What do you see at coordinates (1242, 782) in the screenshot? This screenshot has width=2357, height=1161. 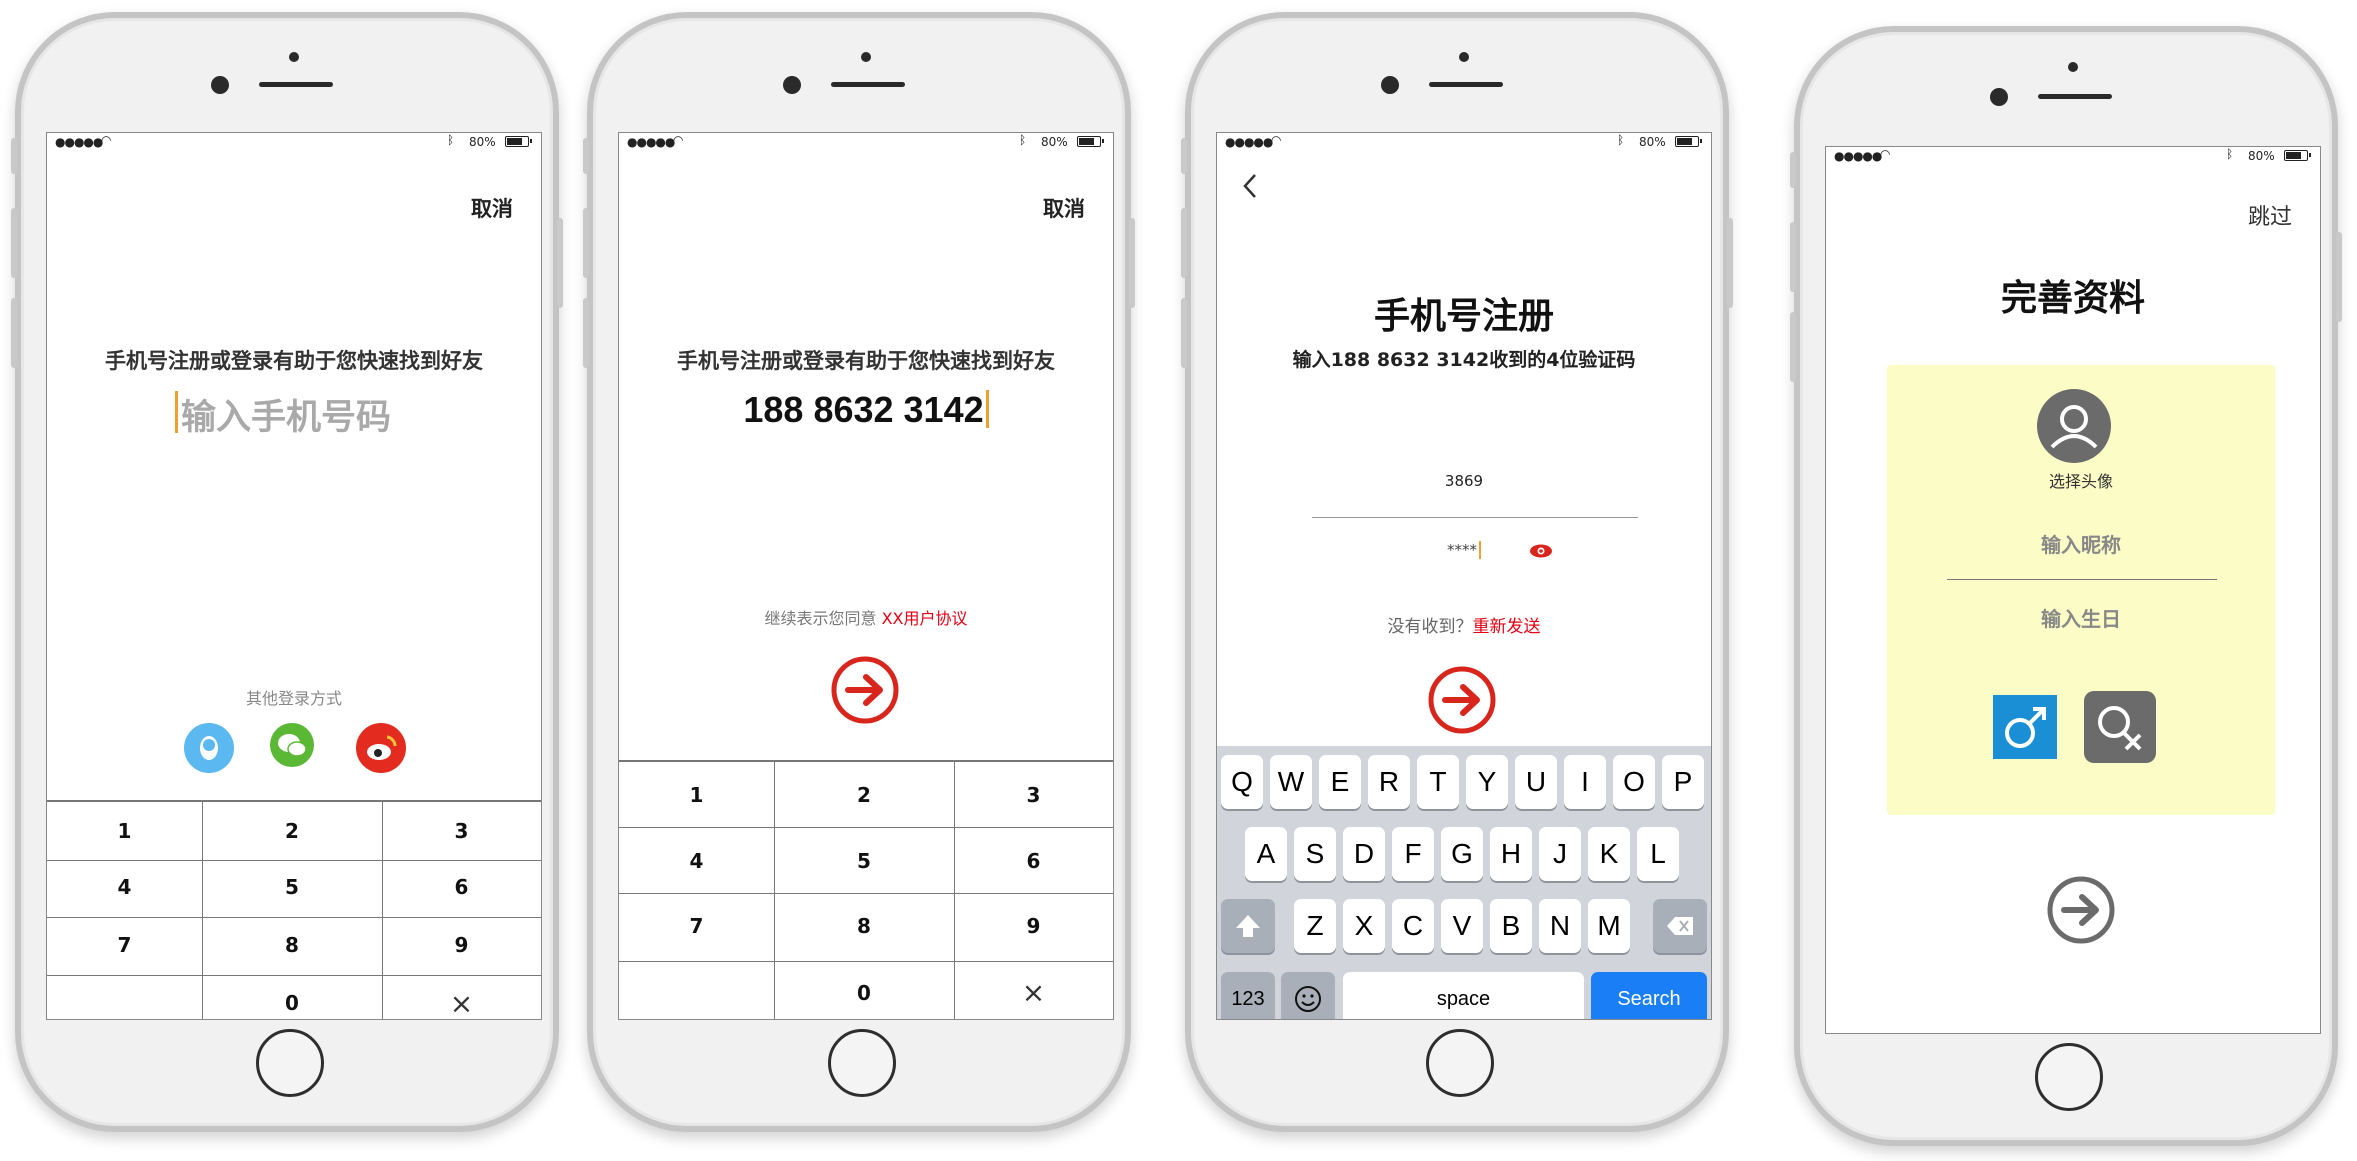 I see `key-q: Q` at bounding box center [1242, 782].